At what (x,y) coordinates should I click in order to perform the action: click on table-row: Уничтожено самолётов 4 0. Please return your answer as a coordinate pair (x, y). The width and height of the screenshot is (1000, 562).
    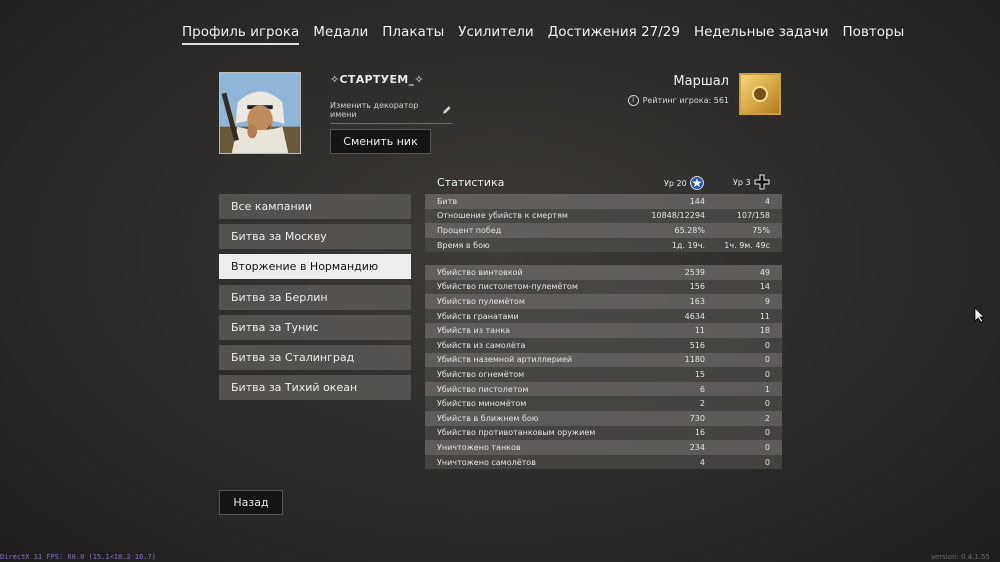
    Looking at the image, I should click on (603, 462).